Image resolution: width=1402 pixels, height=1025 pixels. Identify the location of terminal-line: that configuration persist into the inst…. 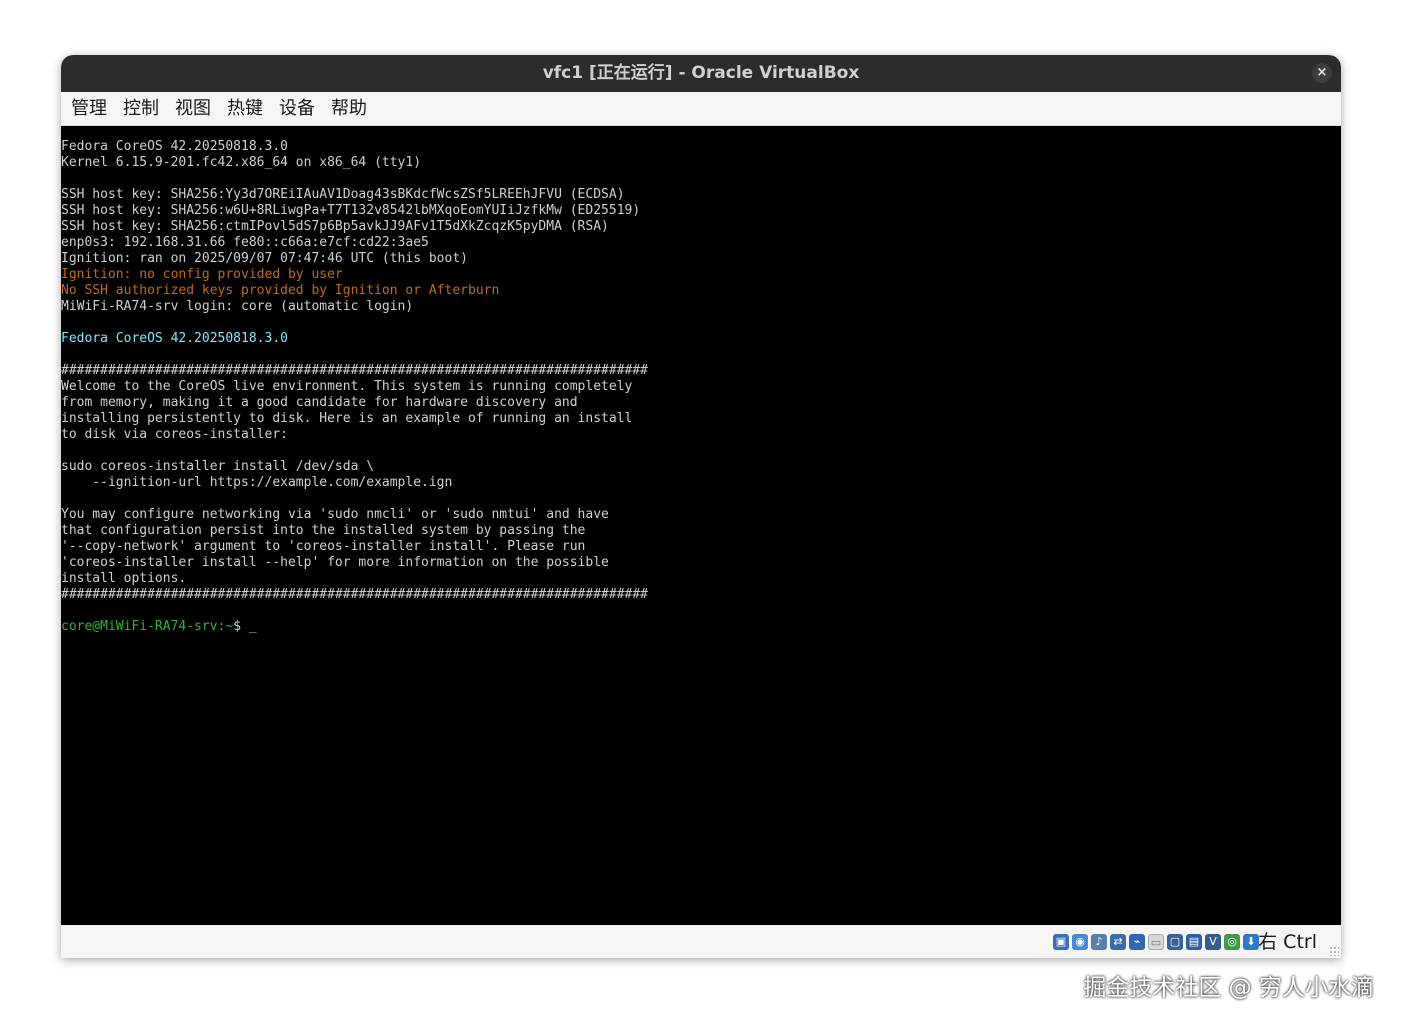
(323, 530).